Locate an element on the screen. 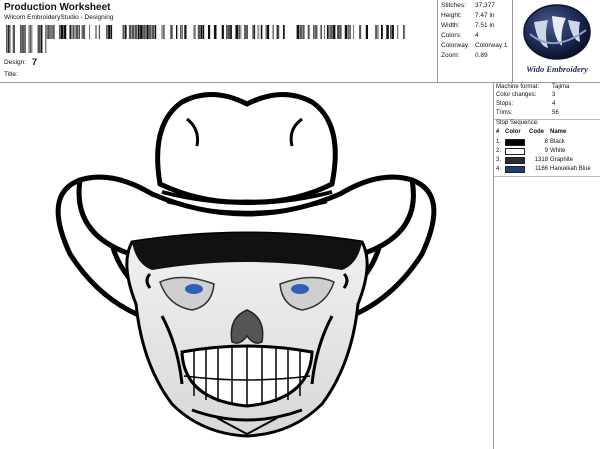  app-subtitle: Wilcom EmbroideryStudio - Designing is located at coordinates (59, 17).